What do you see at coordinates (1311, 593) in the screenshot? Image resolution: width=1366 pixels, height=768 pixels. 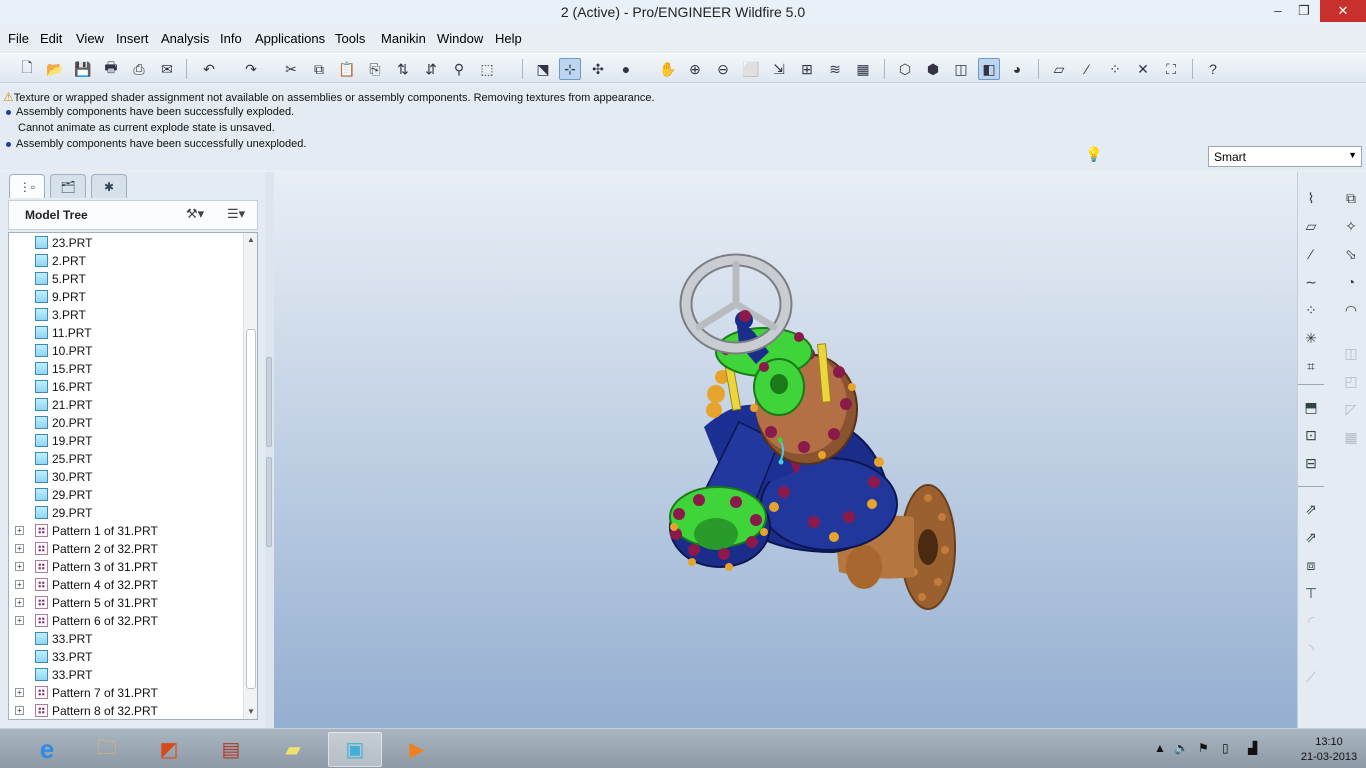 I see `cut-out-icon: ⊤` at bounding box center [1311, 593].